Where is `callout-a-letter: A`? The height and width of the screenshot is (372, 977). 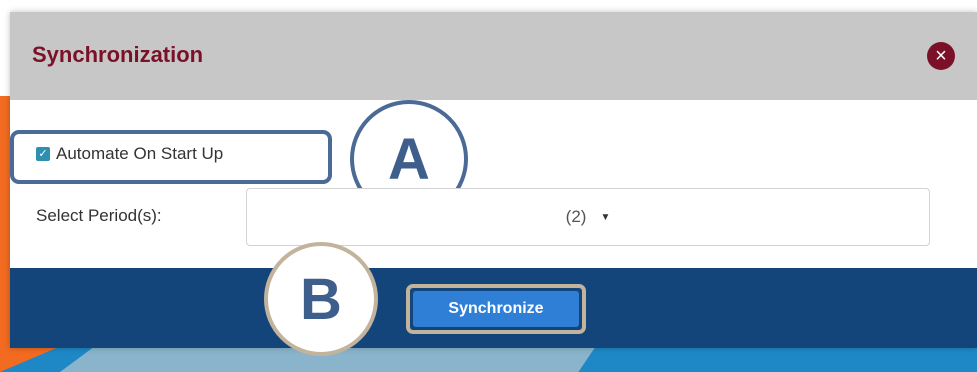
callout-a-letter: A is located at coordinates (409, 159).